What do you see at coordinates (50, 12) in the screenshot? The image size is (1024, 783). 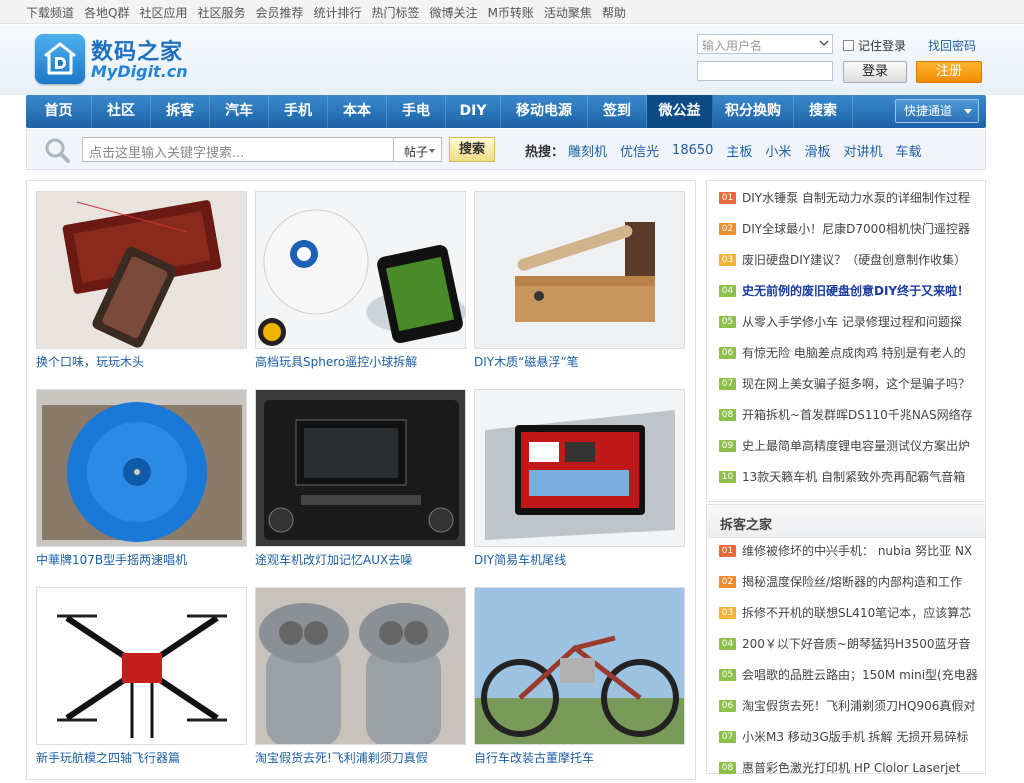 I see `top-link: 下载频道` at bounding box center [50, 12].